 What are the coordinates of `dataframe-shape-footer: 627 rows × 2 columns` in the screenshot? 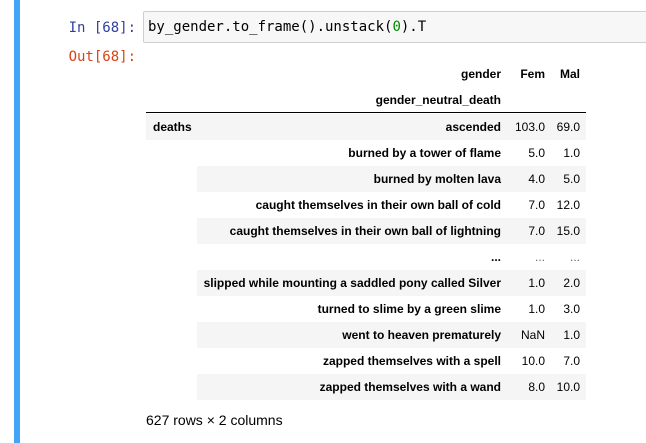 It's located at (214, 420).